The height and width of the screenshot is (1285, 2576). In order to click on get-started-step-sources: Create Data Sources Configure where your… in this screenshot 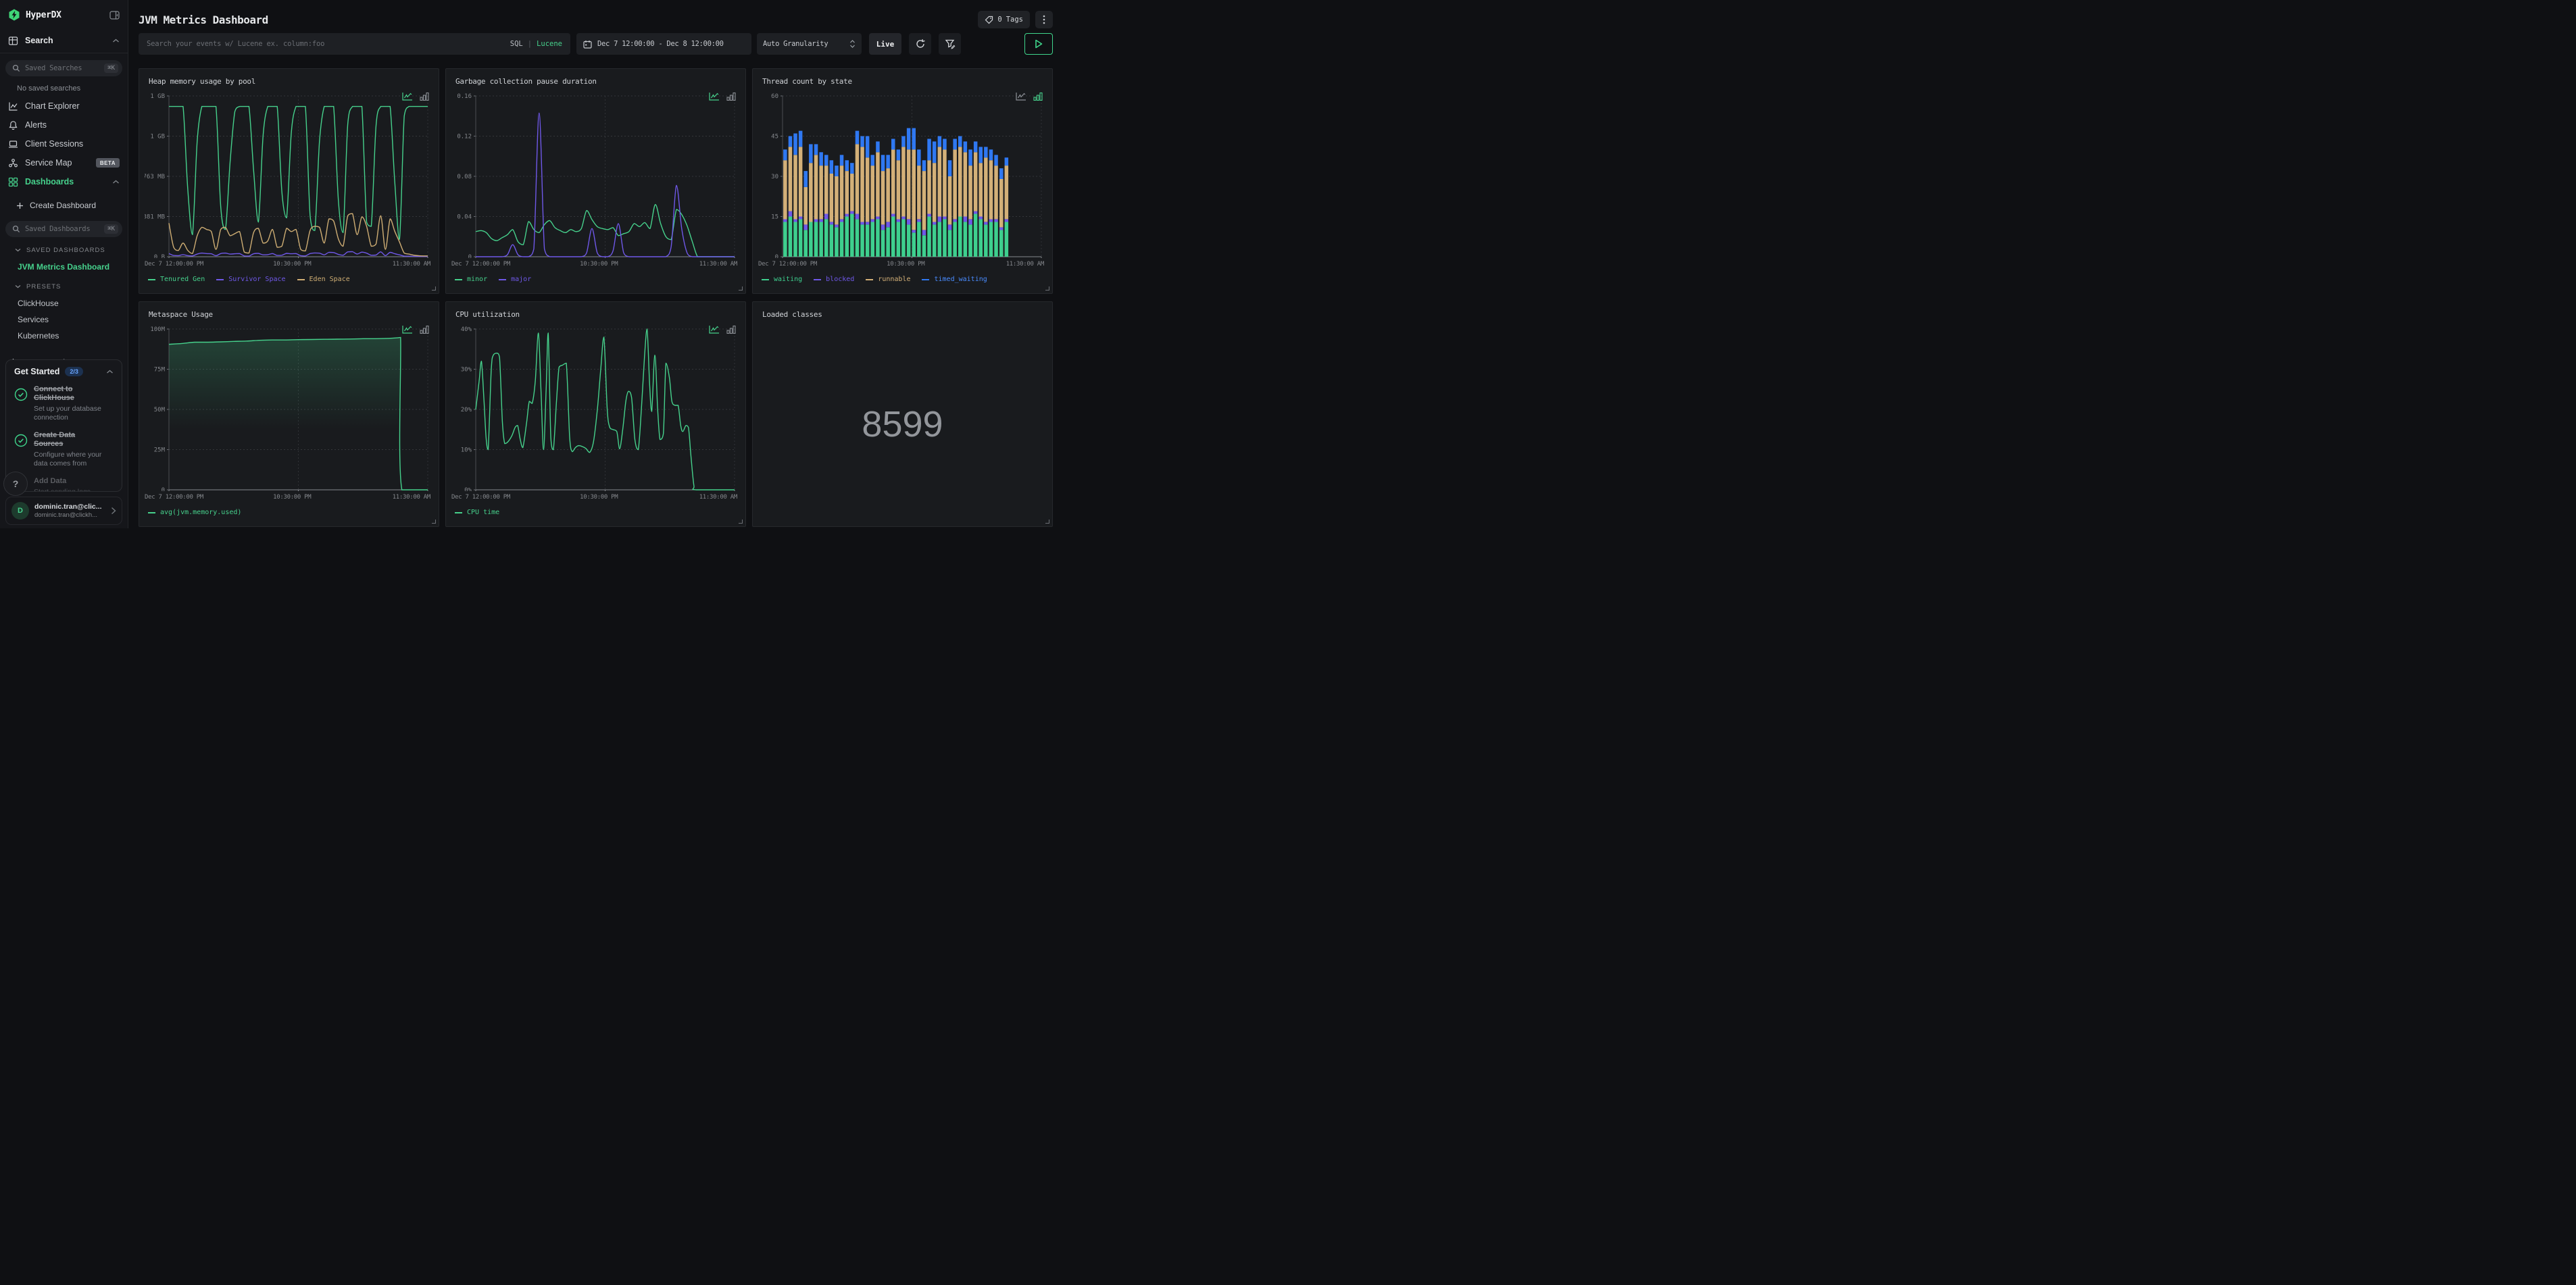, I will do `click(64, 450)`.